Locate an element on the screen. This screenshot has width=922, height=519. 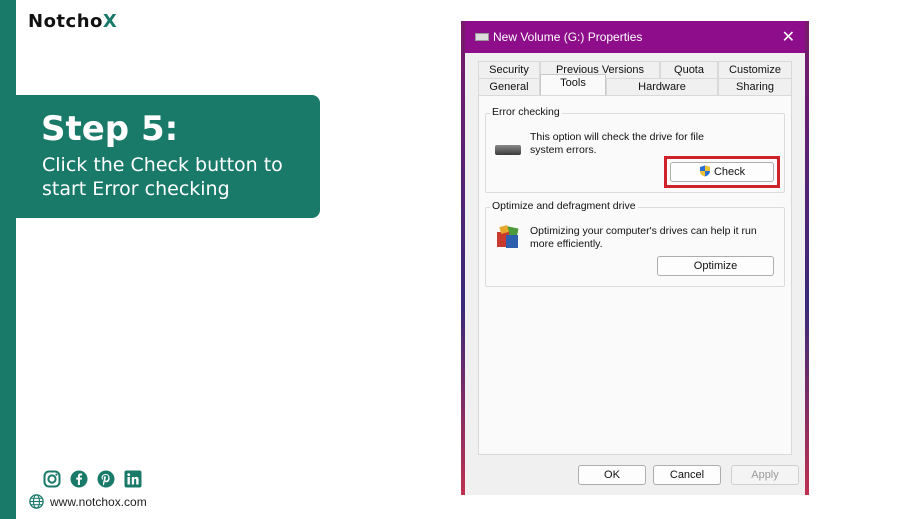
optimize-label: Optimize and defragment drive is located at coordinates (564, 206).